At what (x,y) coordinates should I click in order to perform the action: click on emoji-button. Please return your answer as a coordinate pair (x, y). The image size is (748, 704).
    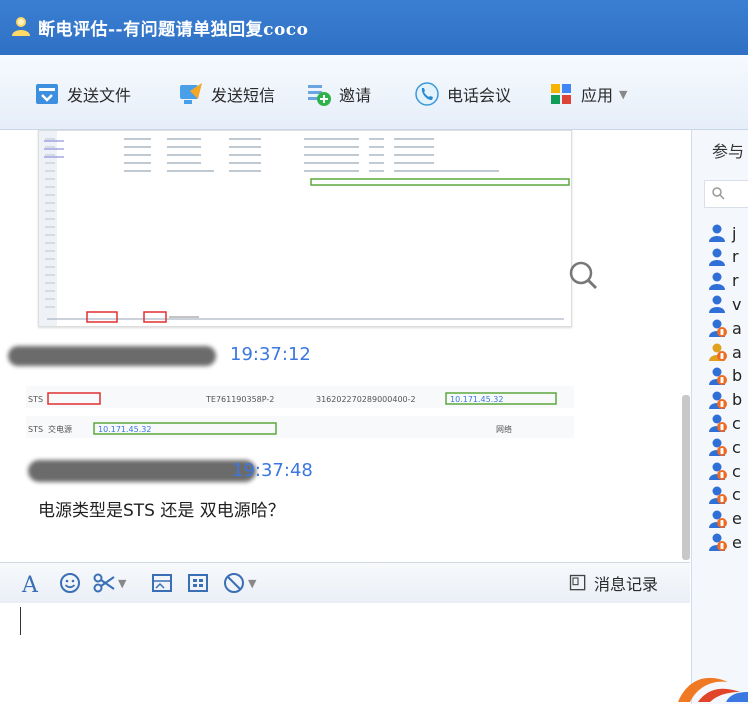
    Looking at the image, I should click on (70, 583).